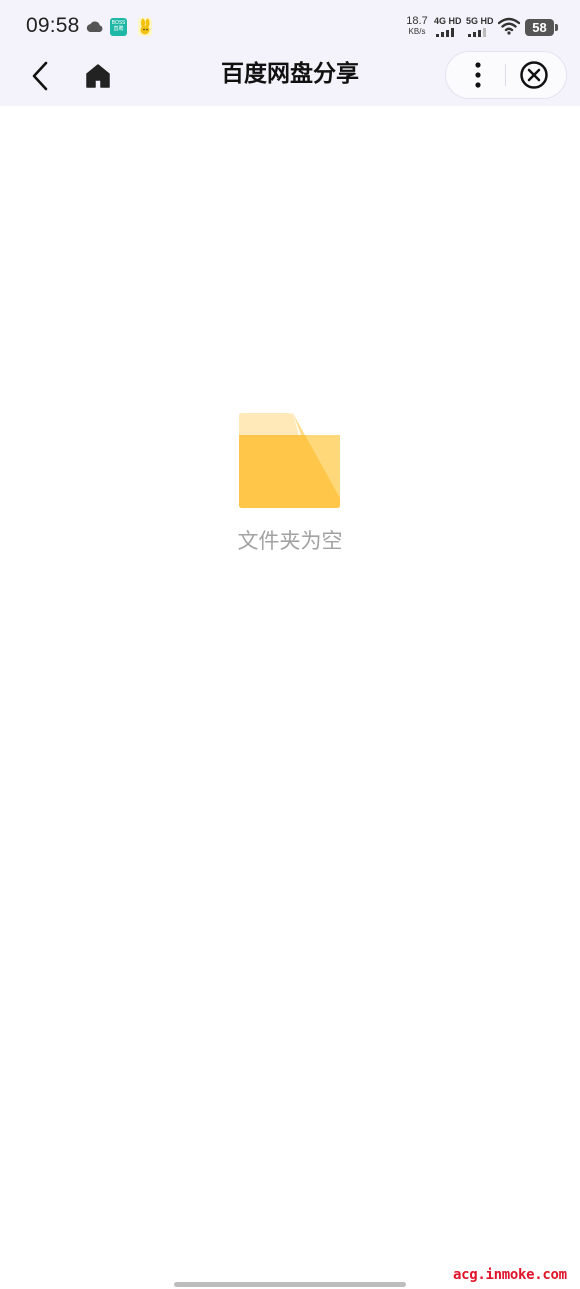  I want to click on sim1-label: 4G HD, so click(448, 21).